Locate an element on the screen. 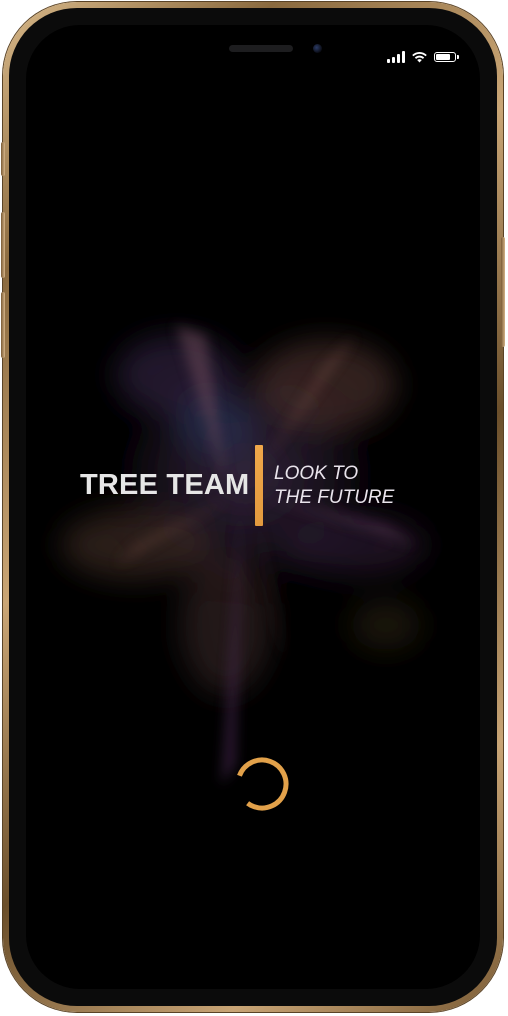 This screenshot has width=508, height=1016. status-bar-icons is located at coordinates (423, 57).